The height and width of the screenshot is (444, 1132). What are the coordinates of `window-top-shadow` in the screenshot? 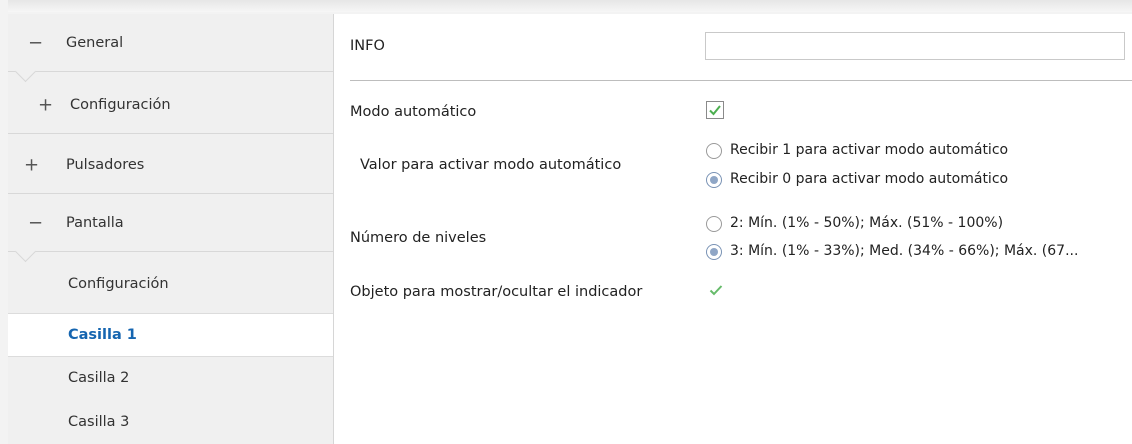 It's located at (570, 6).